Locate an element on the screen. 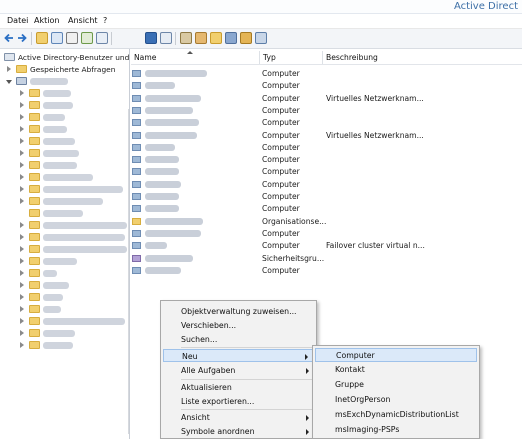  submenu-item-computer: Computer is located at coordinates (396, 355).